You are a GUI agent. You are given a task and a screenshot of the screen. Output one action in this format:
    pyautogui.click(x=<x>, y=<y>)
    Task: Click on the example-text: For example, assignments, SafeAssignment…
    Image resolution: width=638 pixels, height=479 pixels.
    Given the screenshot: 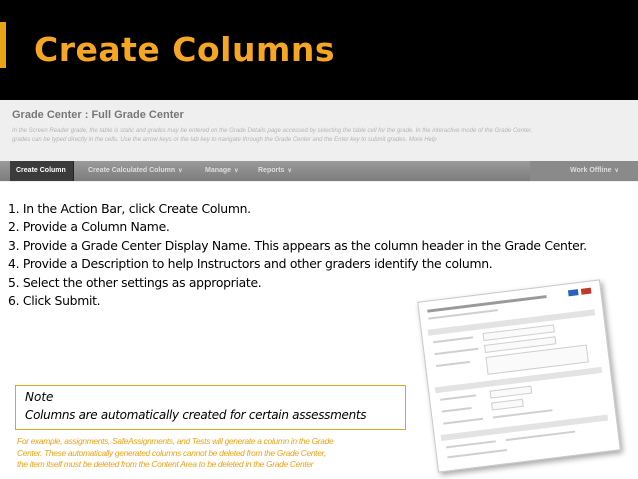 What is the action you would take?
    pyautogui.click(x=217, y=453)
    